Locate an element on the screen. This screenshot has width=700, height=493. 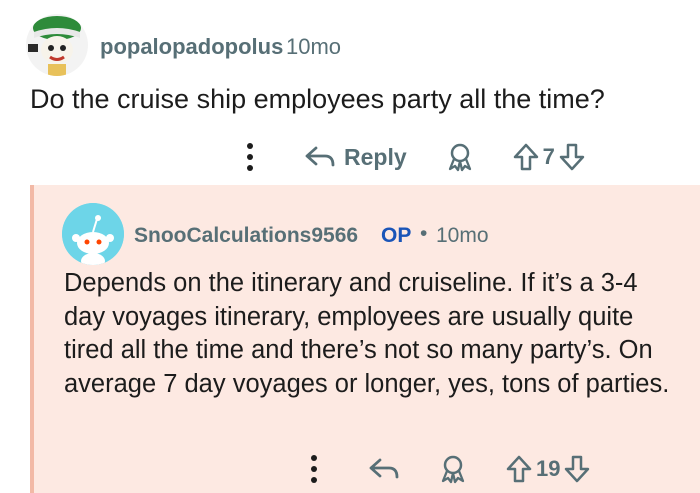
reply-button: Reply is located at coordinates (355, 157).